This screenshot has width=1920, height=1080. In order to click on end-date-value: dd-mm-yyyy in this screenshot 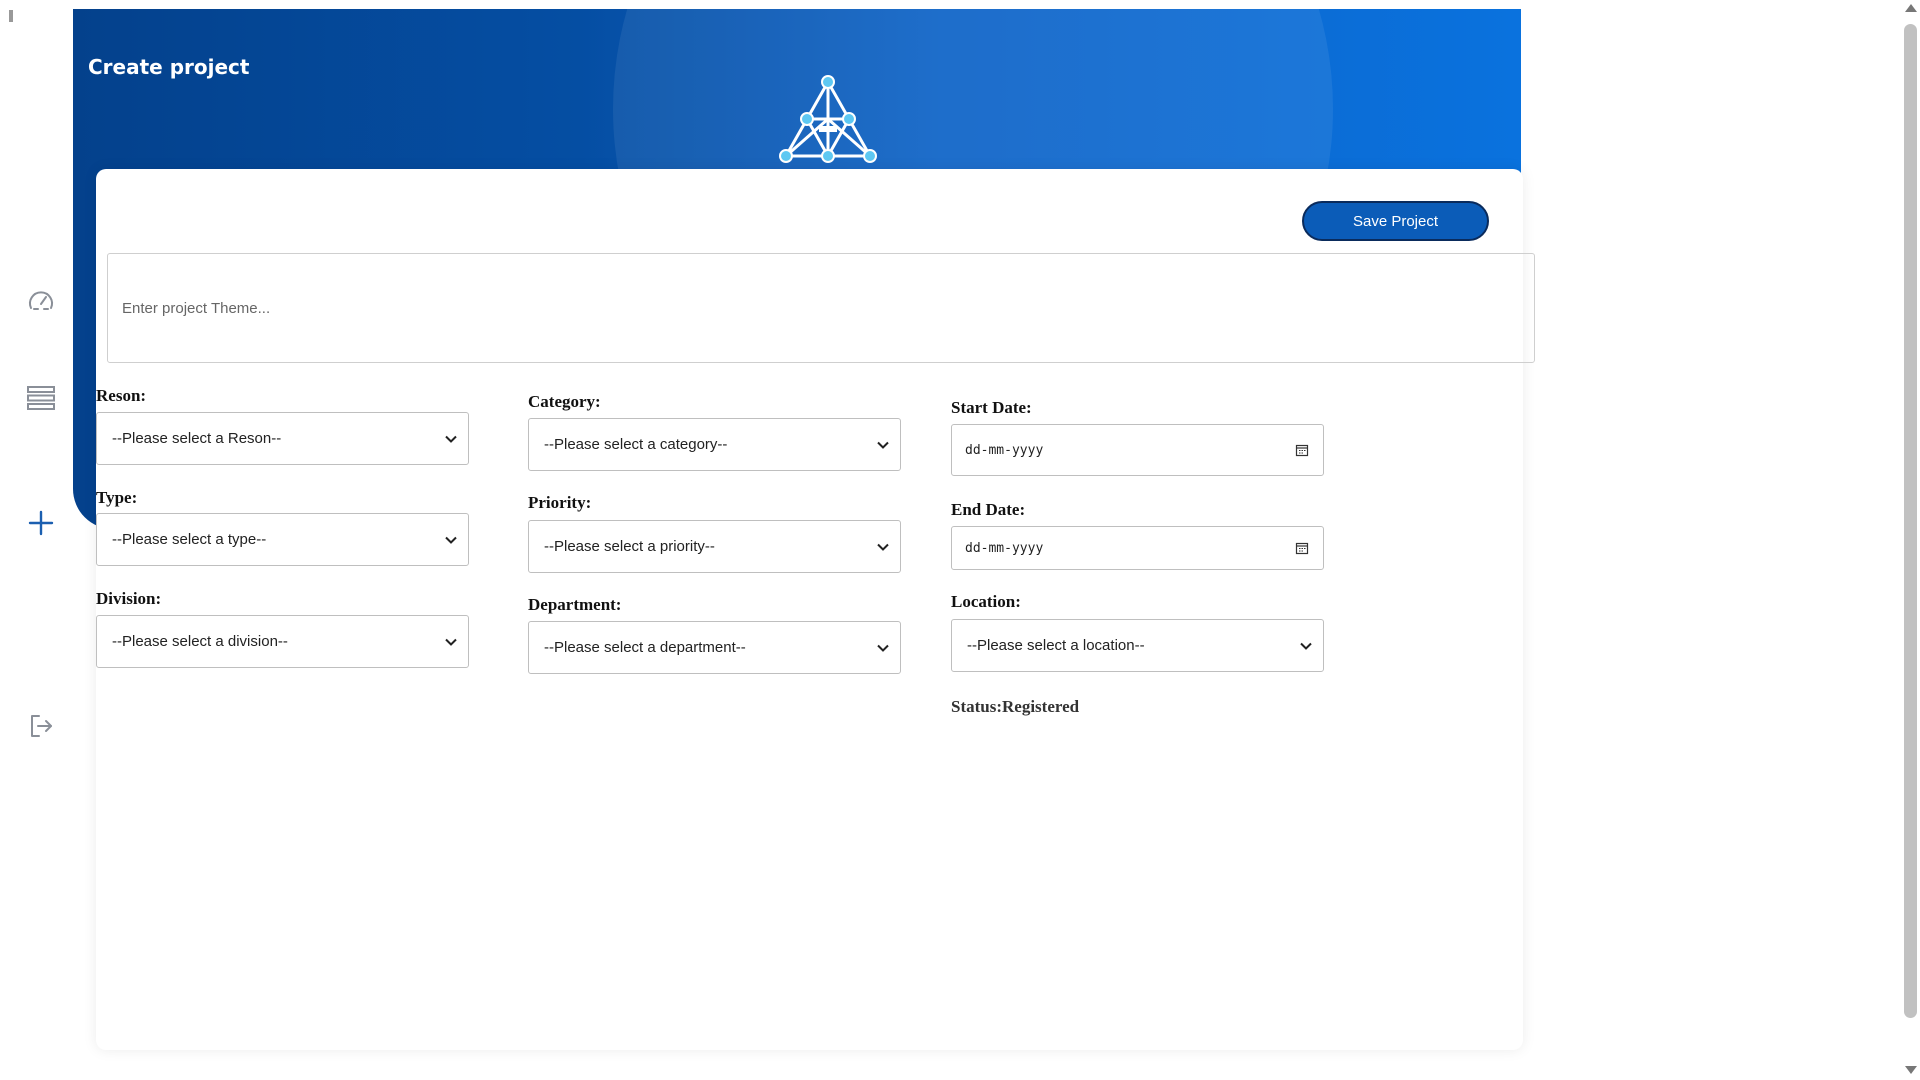, I will do `click(1004, 548)`.